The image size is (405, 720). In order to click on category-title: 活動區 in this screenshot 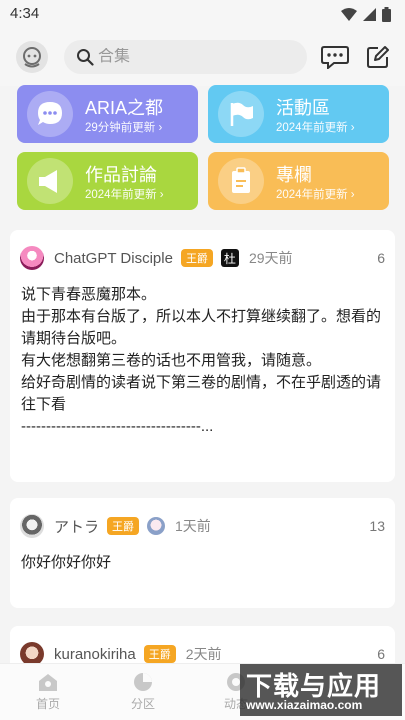, I will do `click(303, 108)`.